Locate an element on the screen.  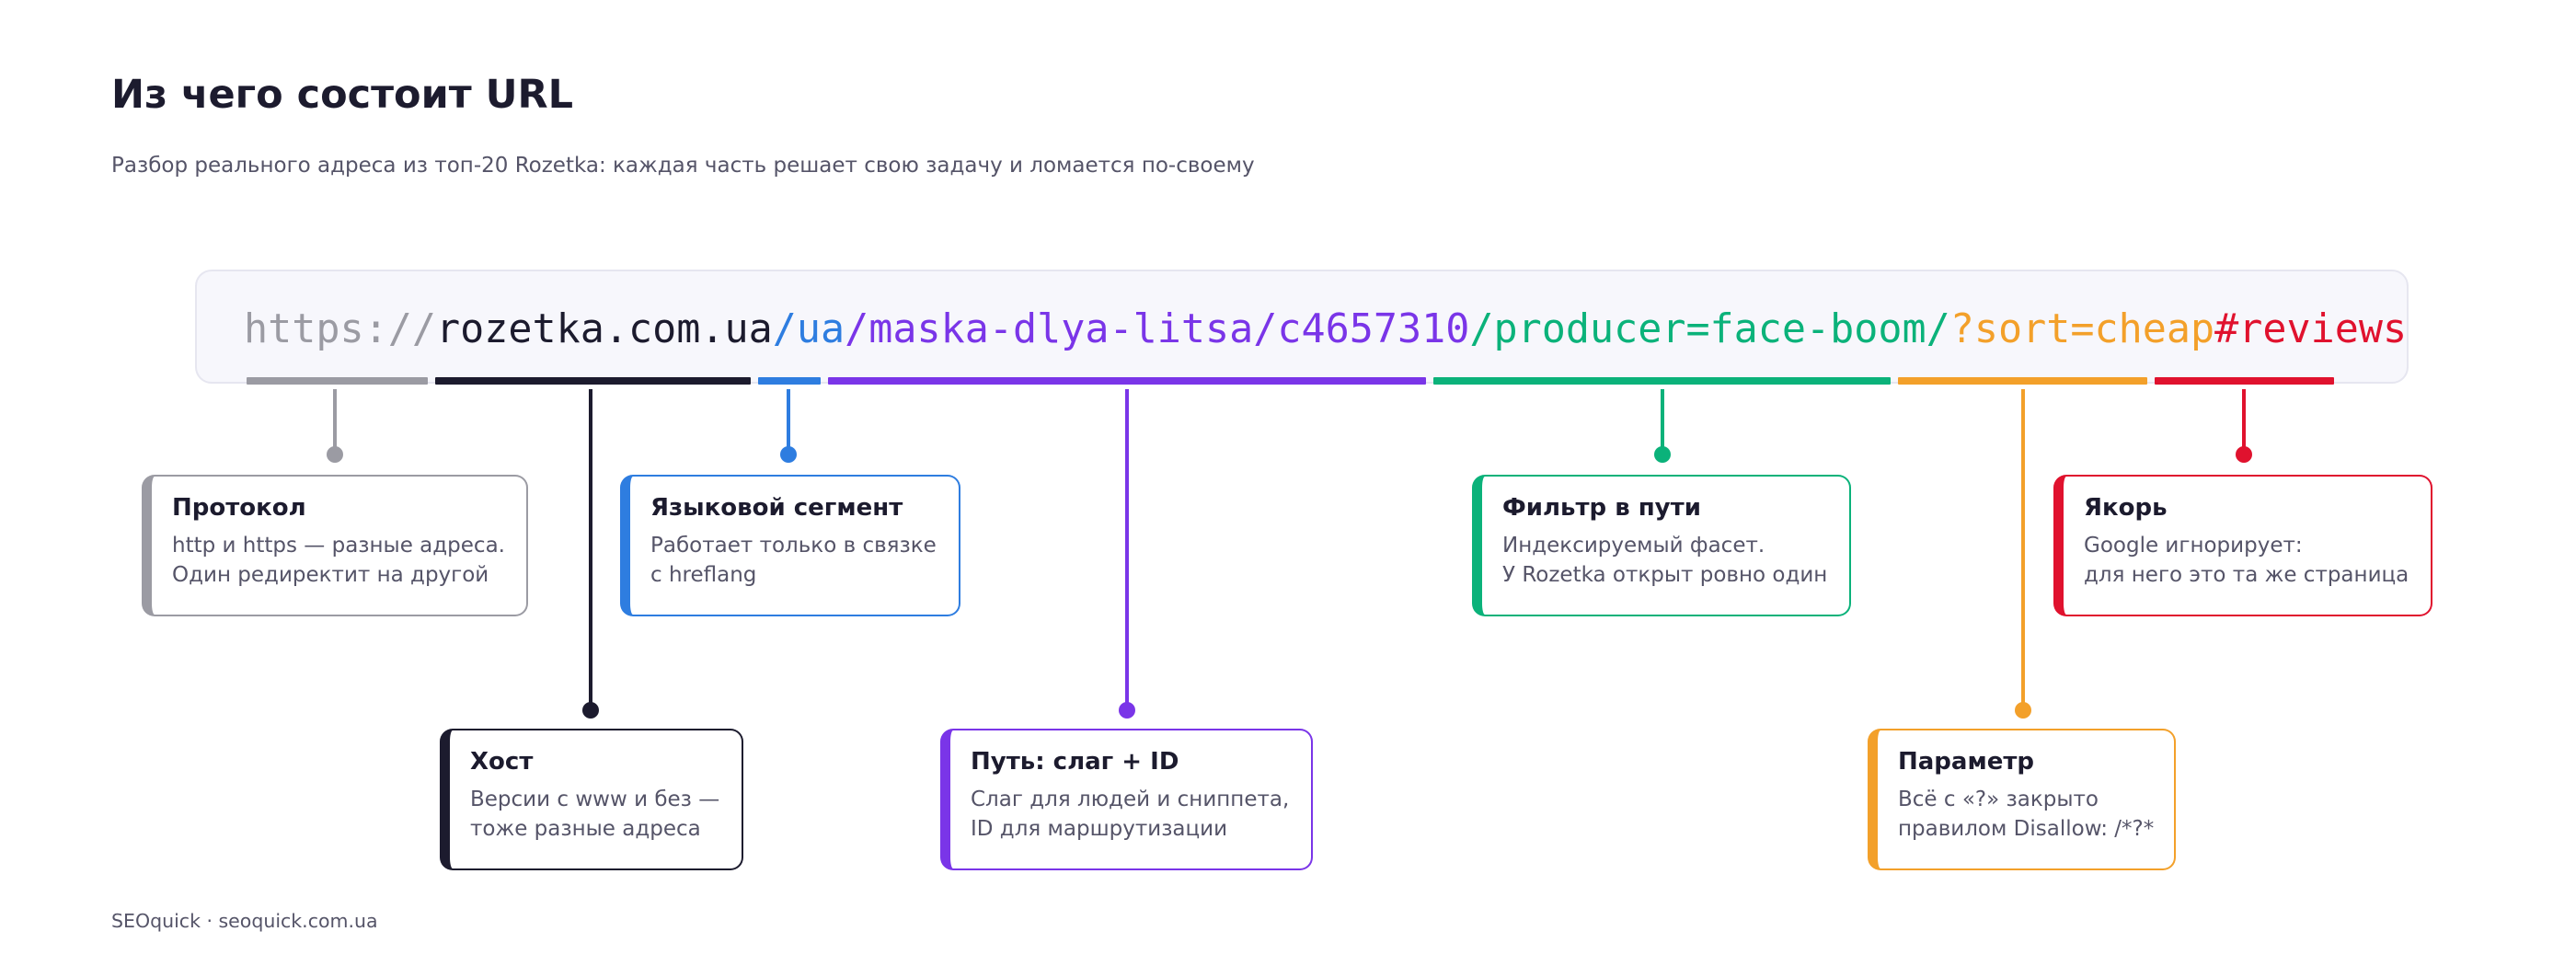
connector-dot-anchor is located at coordinates (2244, 454).